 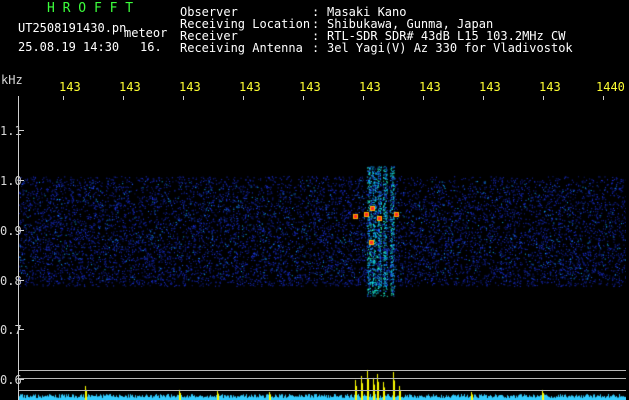 I want to click on y-axis-unit: kHz, so click(x=12, y=80).